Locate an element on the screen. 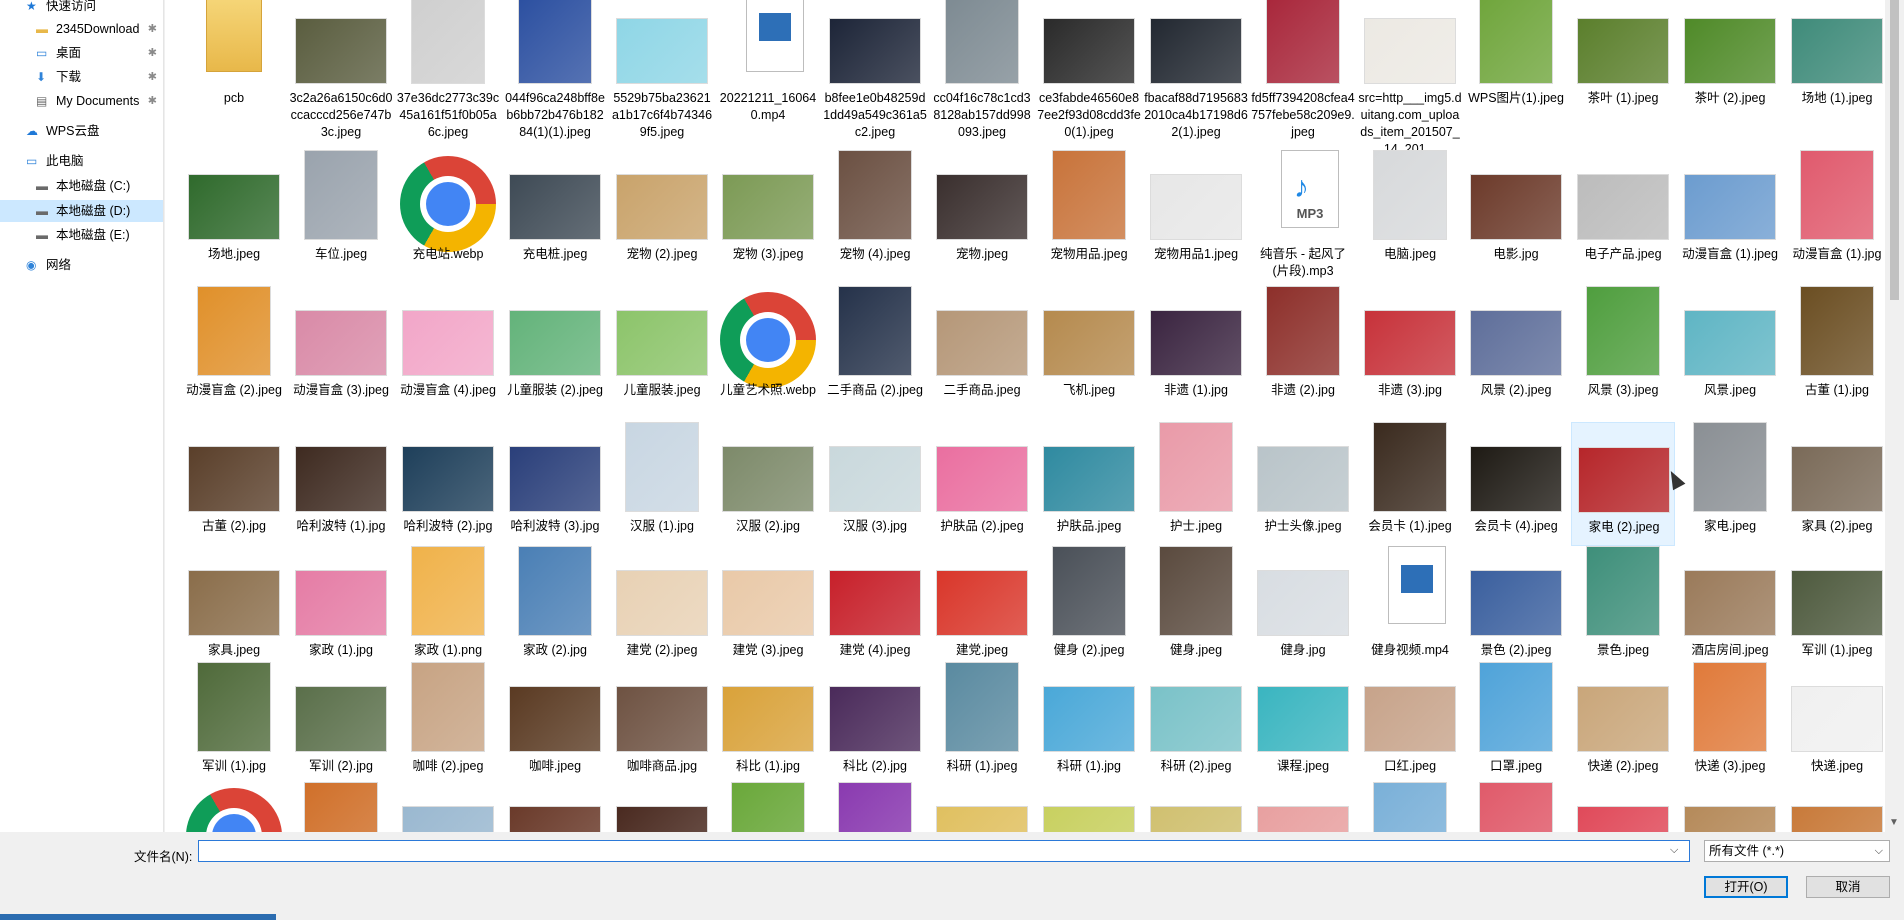 Image resolution: width=1904 pixels, height=920 pixels. nav-item: ▤ My Documents ✱ is located at coordinates (81, 101).